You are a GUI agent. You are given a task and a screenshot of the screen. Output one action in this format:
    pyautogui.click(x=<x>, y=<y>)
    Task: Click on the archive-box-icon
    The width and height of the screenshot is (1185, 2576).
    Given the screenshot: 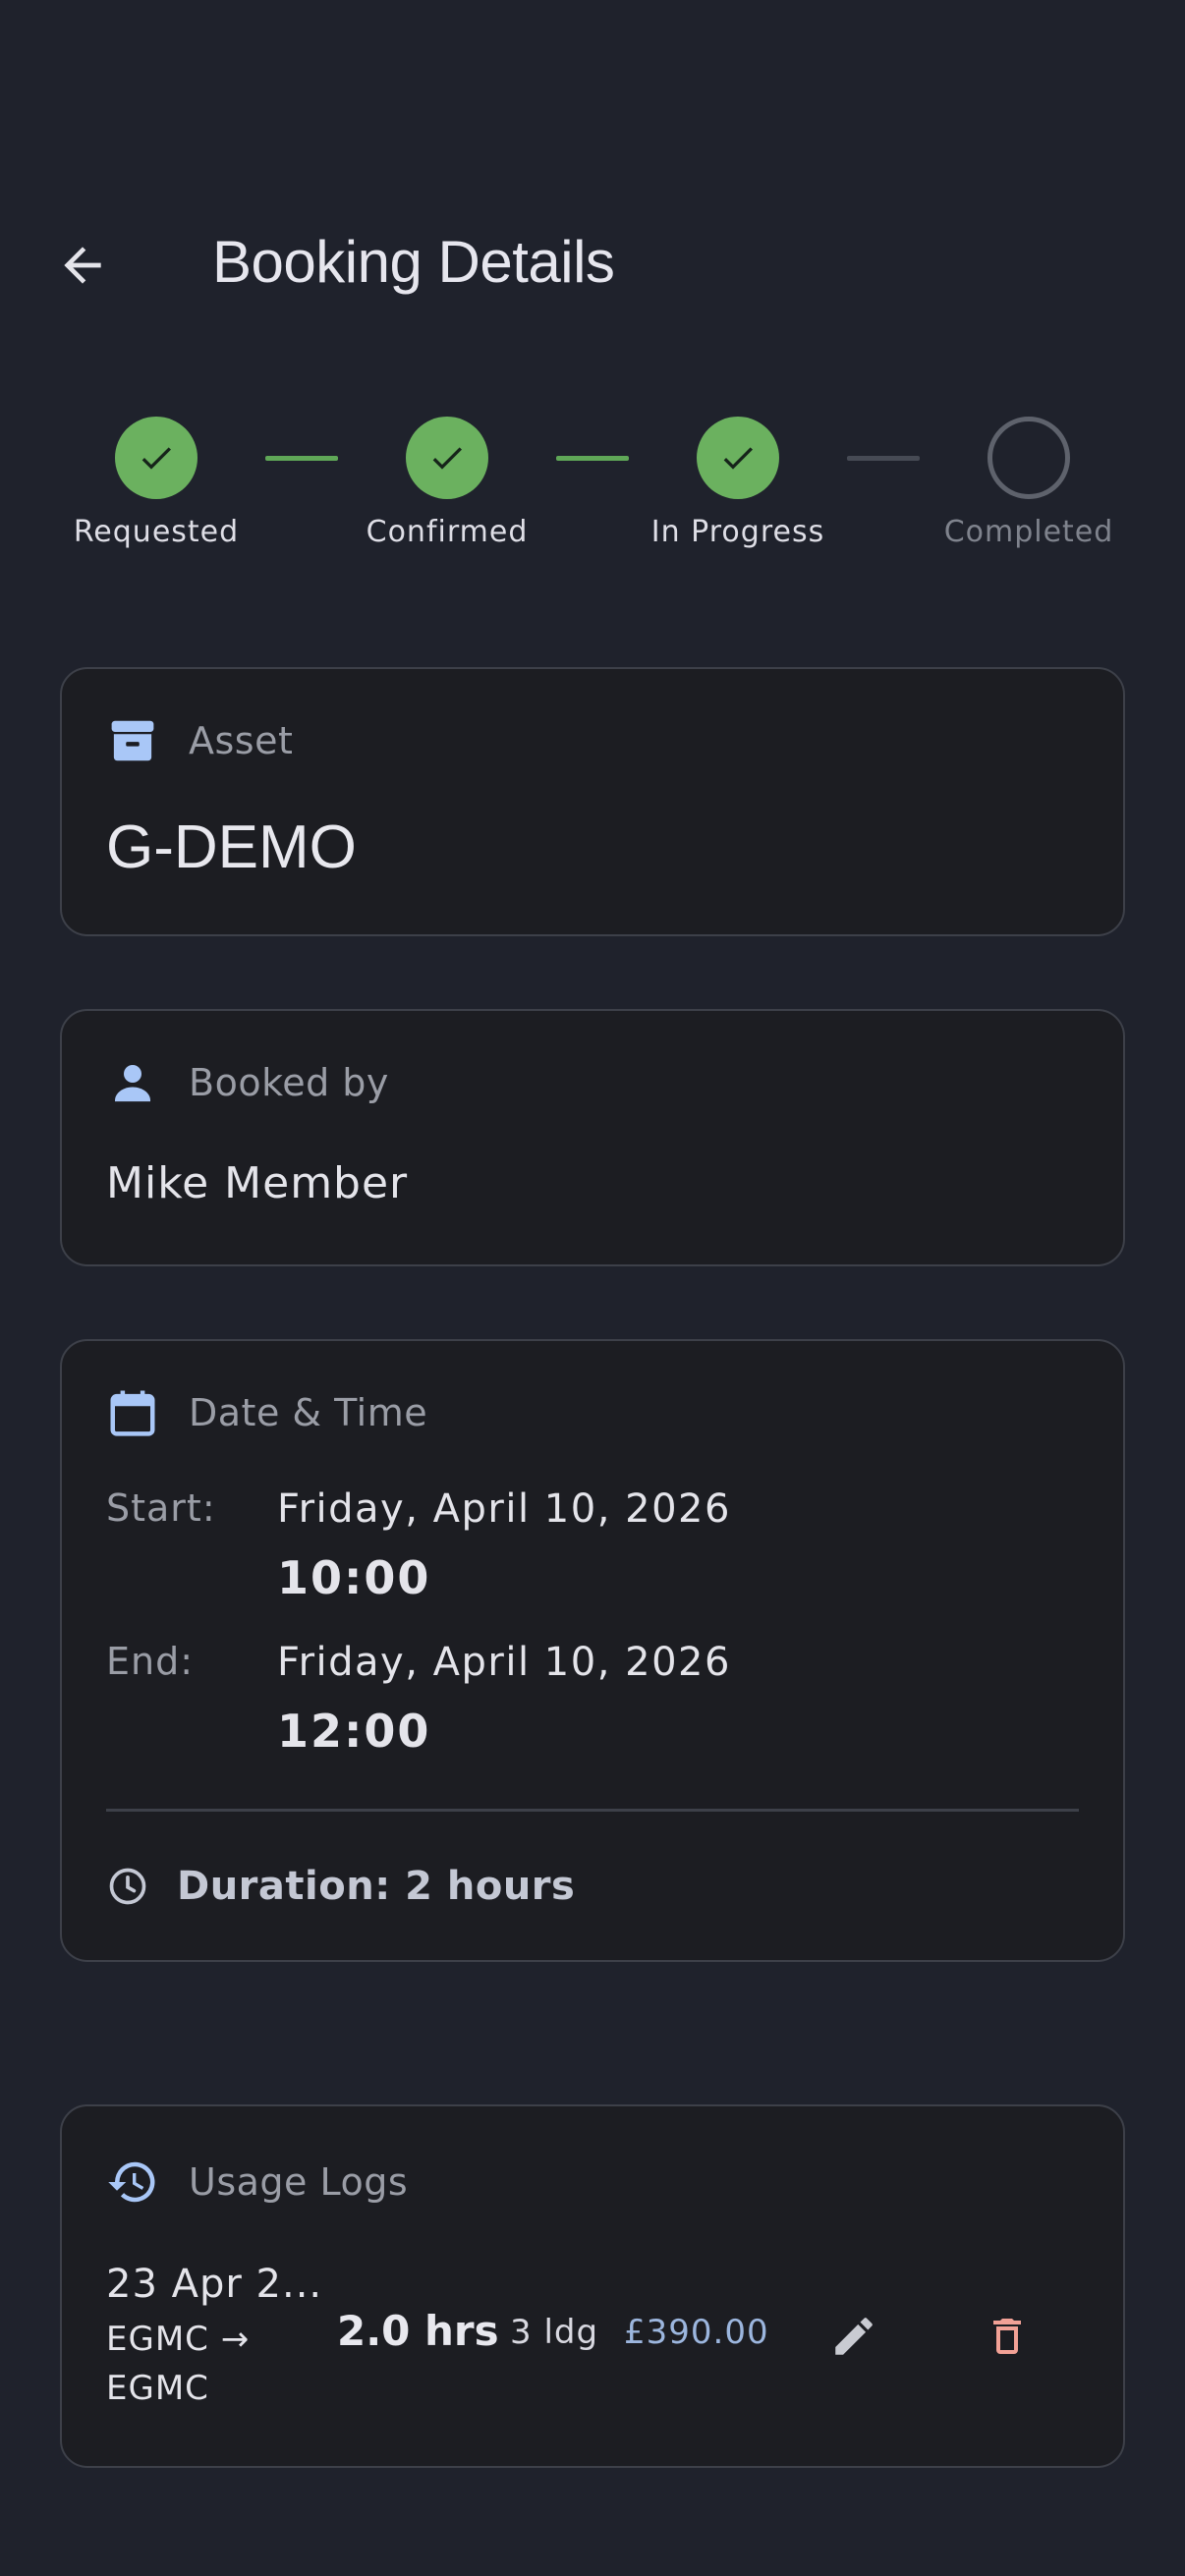 What is the action you would take?
    pyautogui.click(x=133, y=740)
    